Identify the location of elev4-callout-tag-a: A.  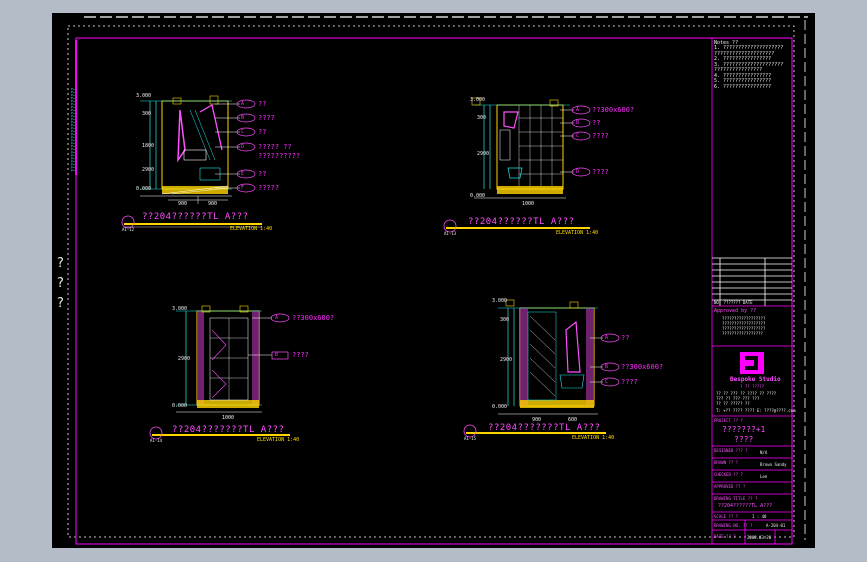
(607, 338).